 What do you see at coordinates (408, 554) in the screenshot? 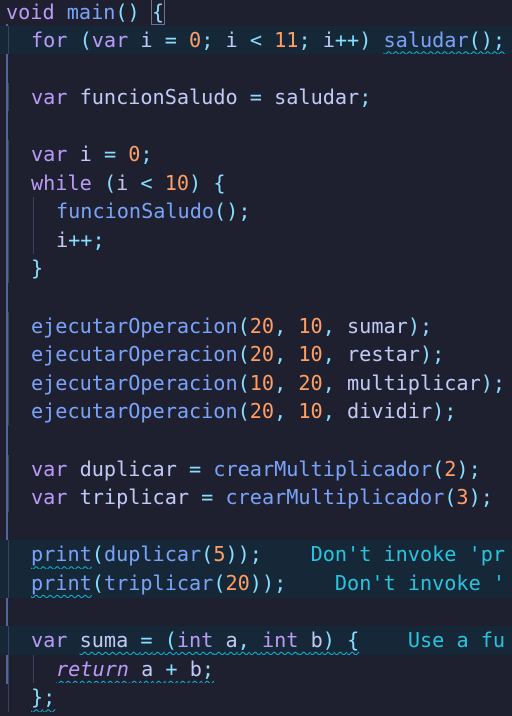
I see `inline-hint: Don't invoke 'pr` at bounding box center [408, 554].